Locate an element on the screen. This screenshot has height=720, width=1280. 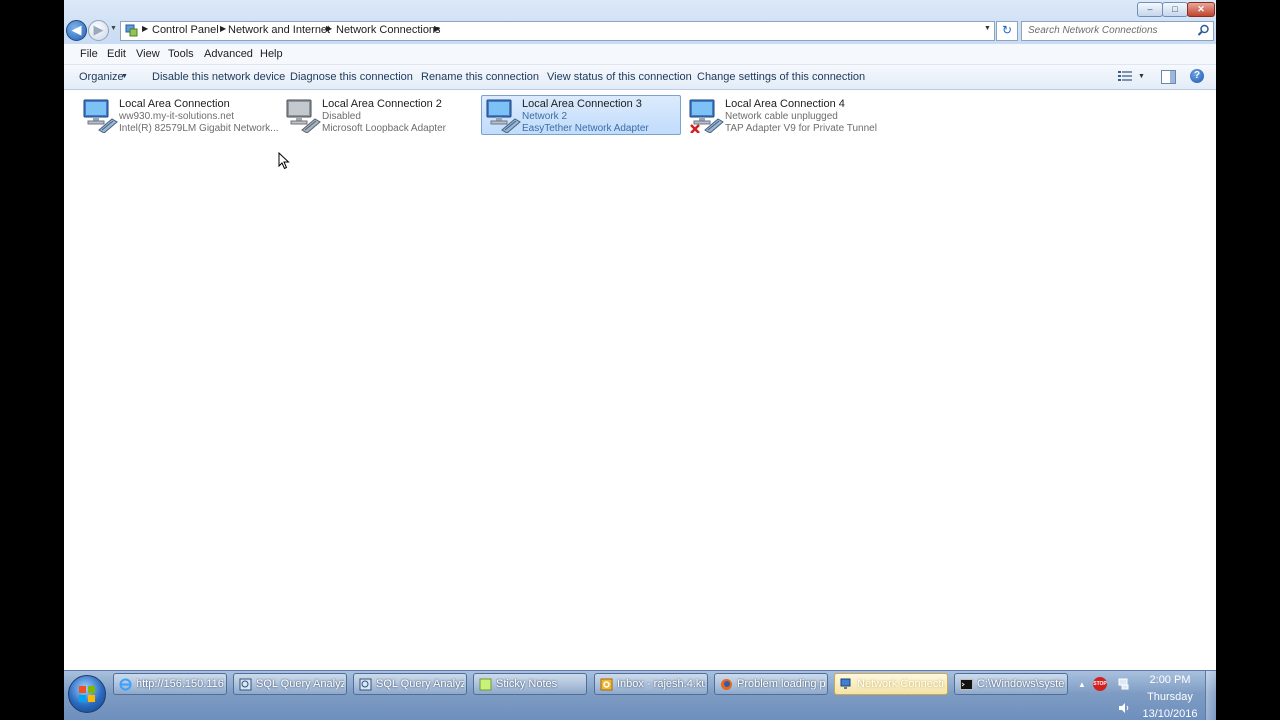
search-input: Search Network Connections is located at coordinates (1117, 31).